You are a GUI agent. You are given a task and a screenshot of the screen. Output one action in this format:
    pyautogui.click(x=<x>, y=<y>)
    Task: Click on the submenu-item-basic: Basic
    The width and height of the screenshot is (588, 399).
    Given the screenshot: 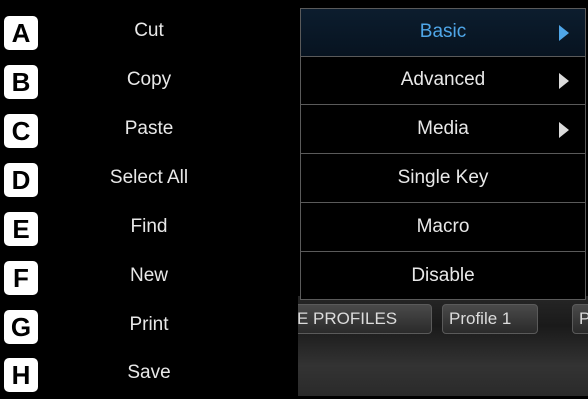 What is the action you would take?
    pyautogui.click(x=443, y=33)
    